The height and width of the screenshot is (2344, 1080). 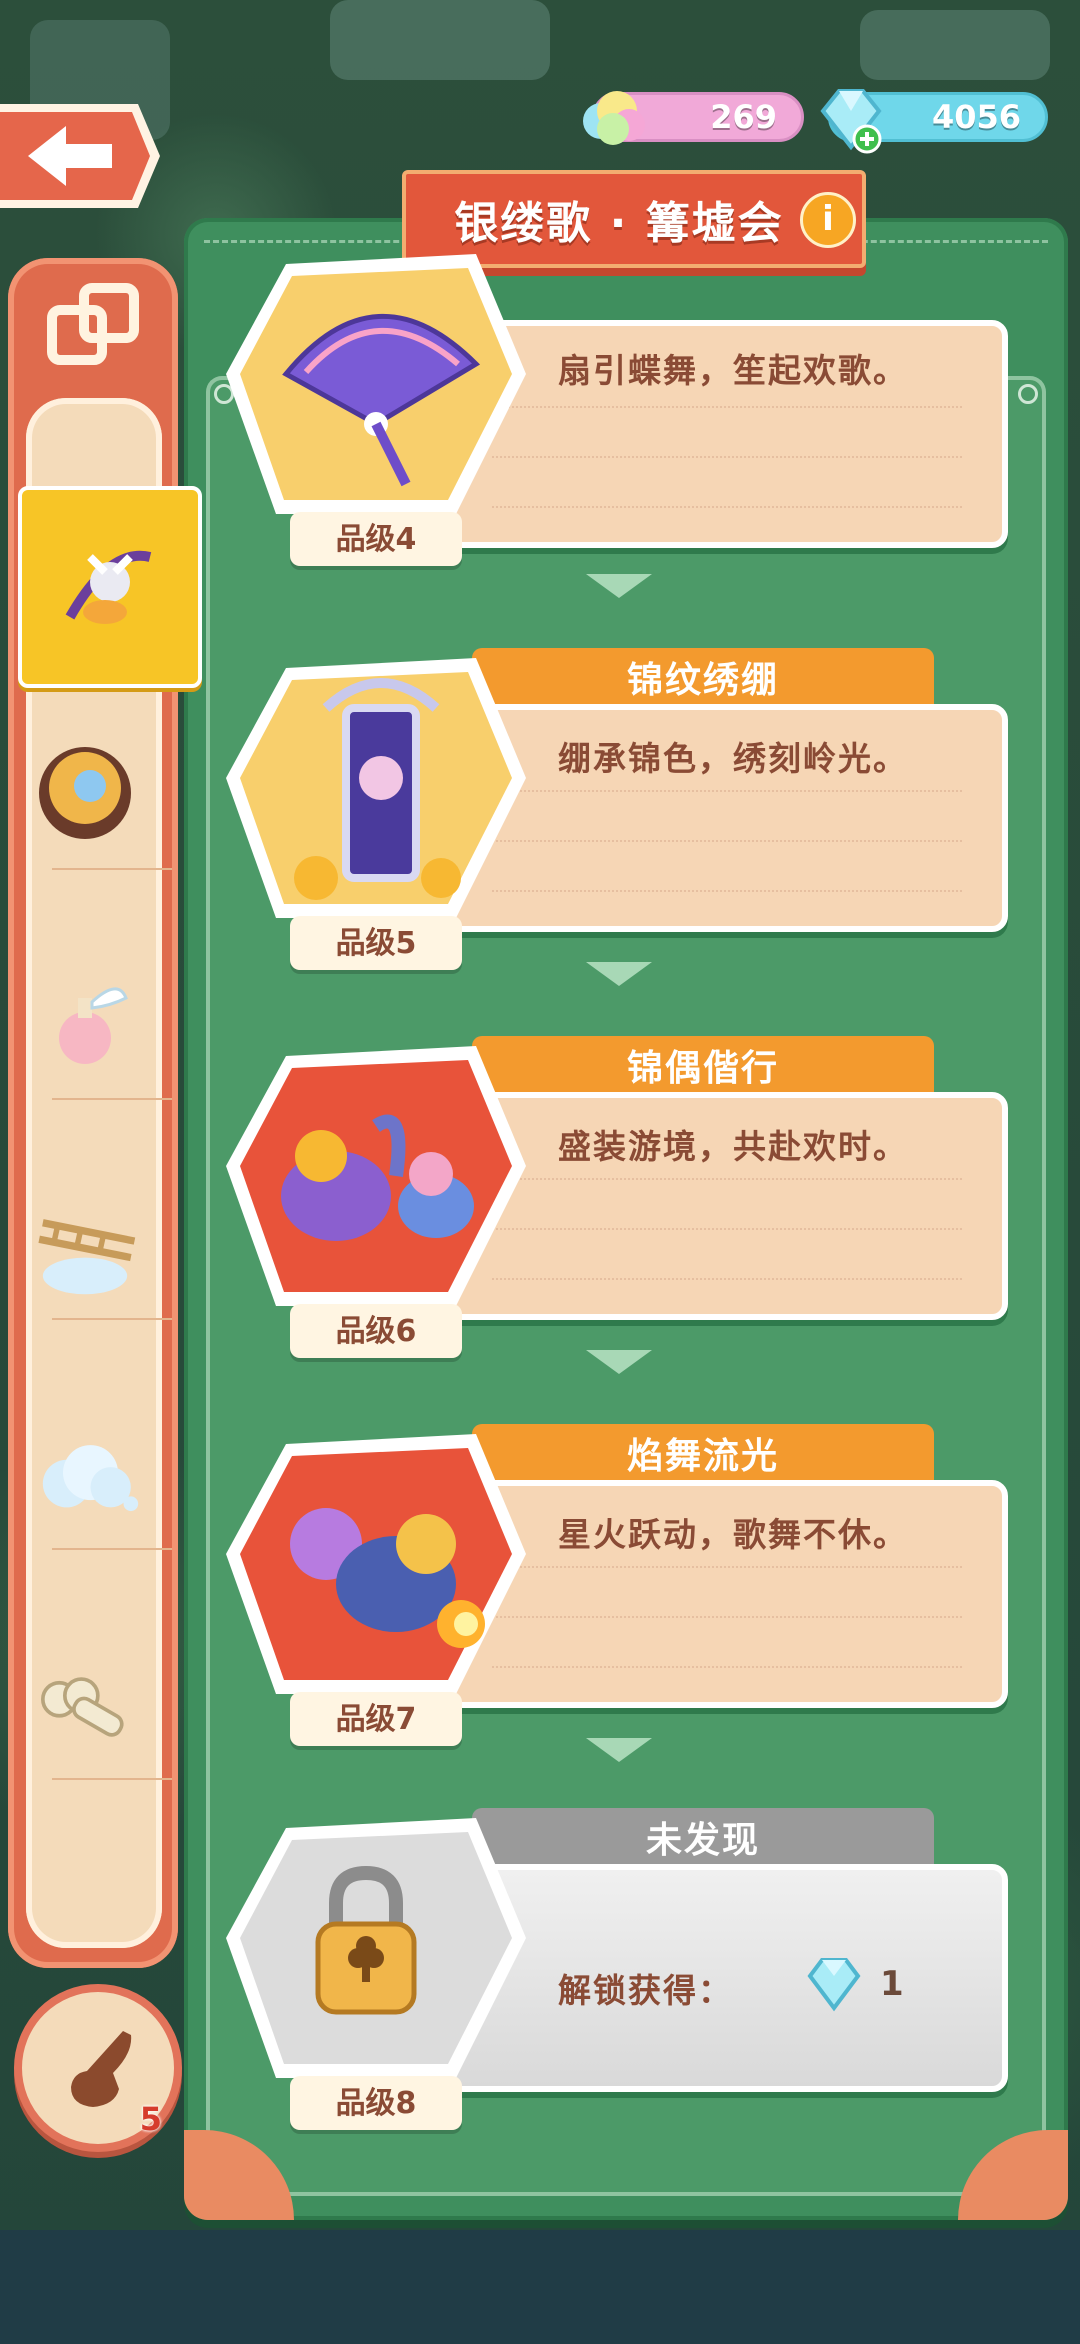 What do you see at coordinates (733, 1534) in the screenshot?
I see `card-description: 星火跃动，歌舞不休。` at bounding box center [733, 1534].